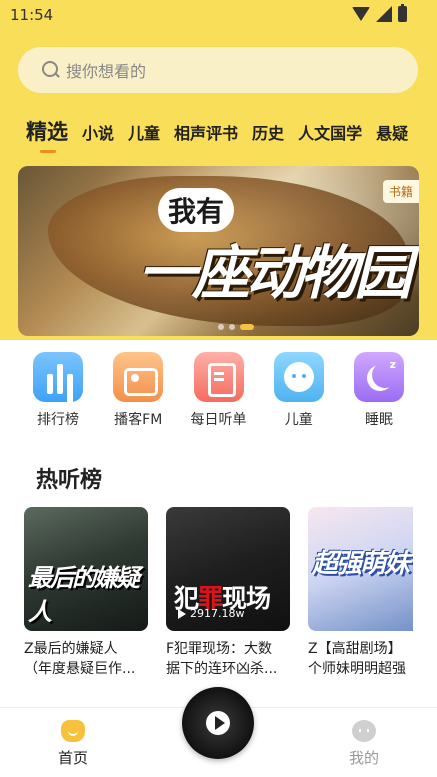 The width and height of the screenshot is (437, 777). What do you see at coordinates (218, 70) in the screenshot?
I see `search-bar: 搜你想看的` at bounding box center [218, 70].